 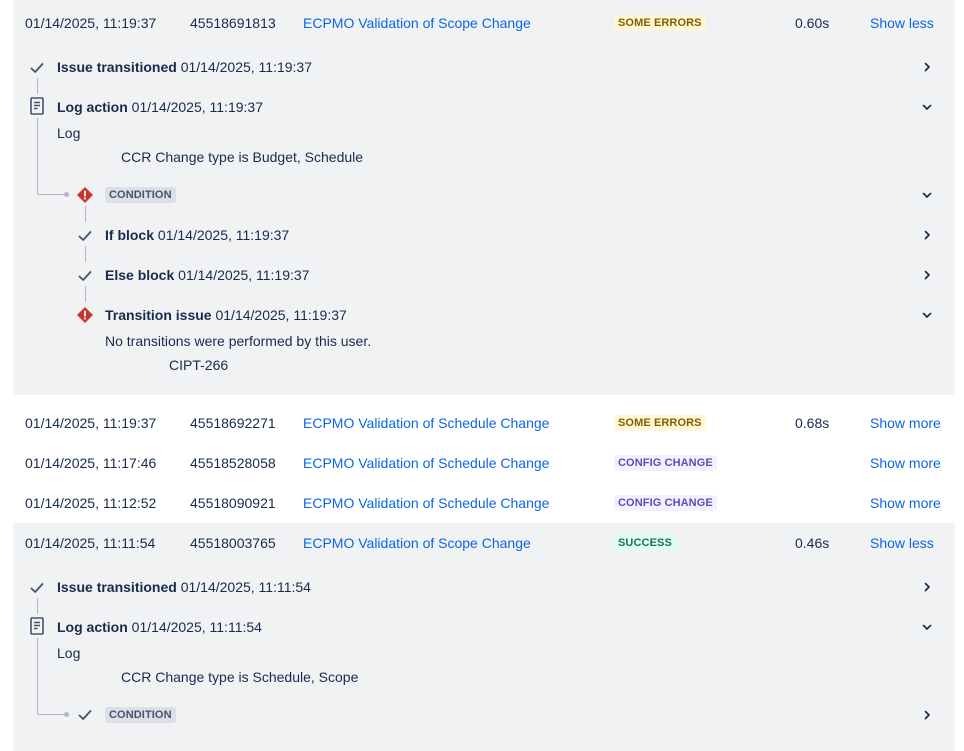 I want to click on row-id: 45518691813, so click(x=233, y=23).